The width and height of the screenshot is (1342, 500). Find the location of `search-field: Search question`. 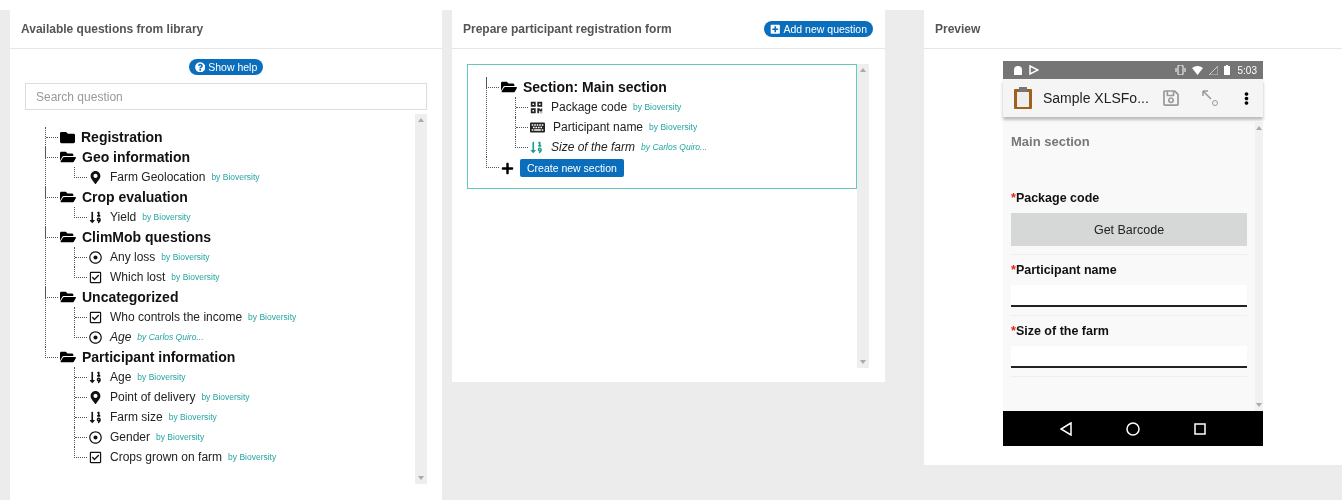

search-field: Search question is located at coordinates (226, 96).